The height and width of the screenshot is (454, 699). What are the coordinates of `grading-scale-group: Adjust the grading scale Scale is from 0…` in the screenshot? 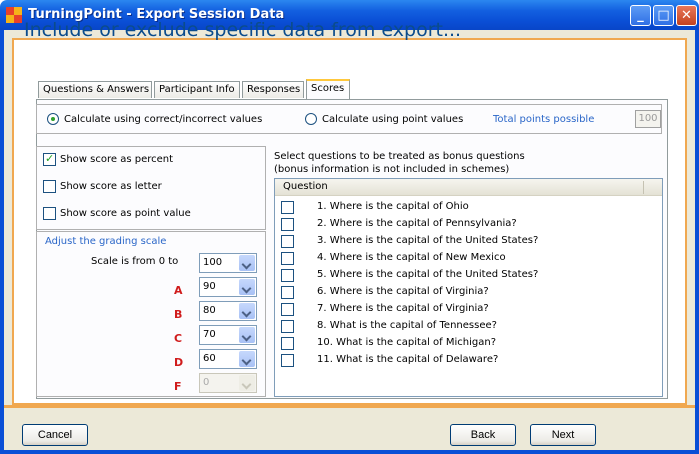 It's located at (151, 314).